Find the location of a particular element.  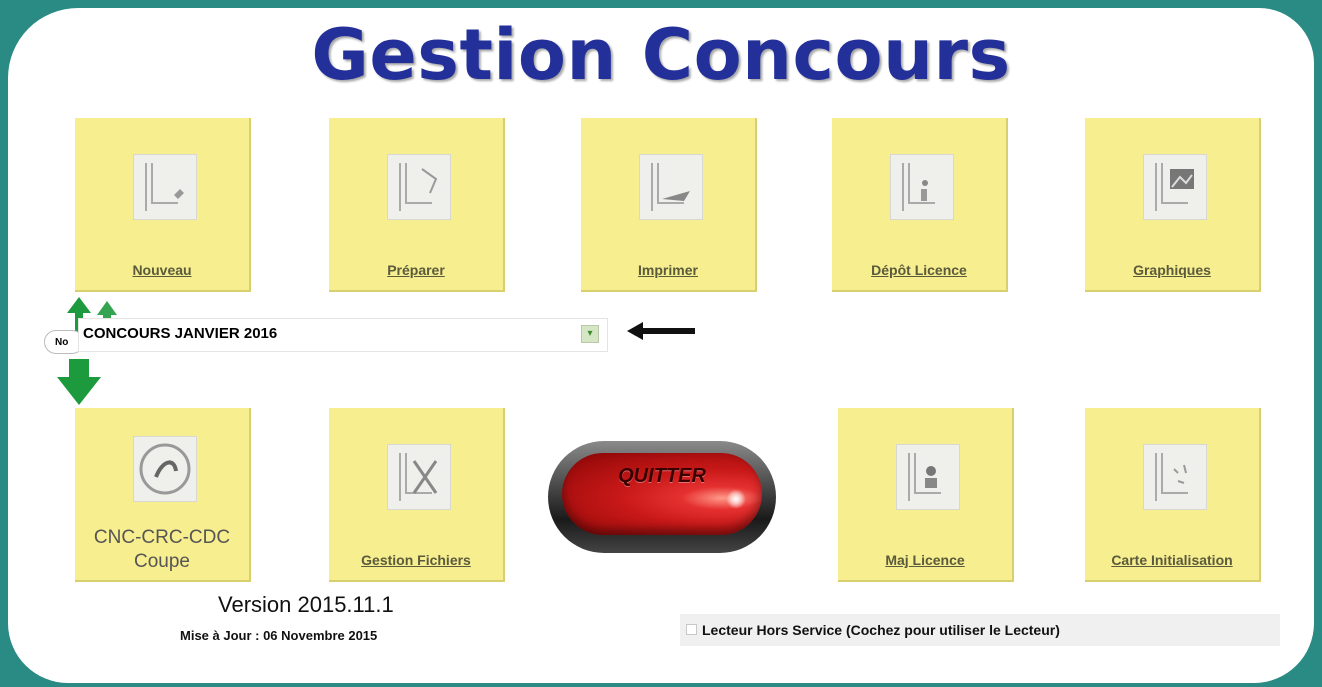

pointer-arrow-icon is located at coordinates (661, 331).